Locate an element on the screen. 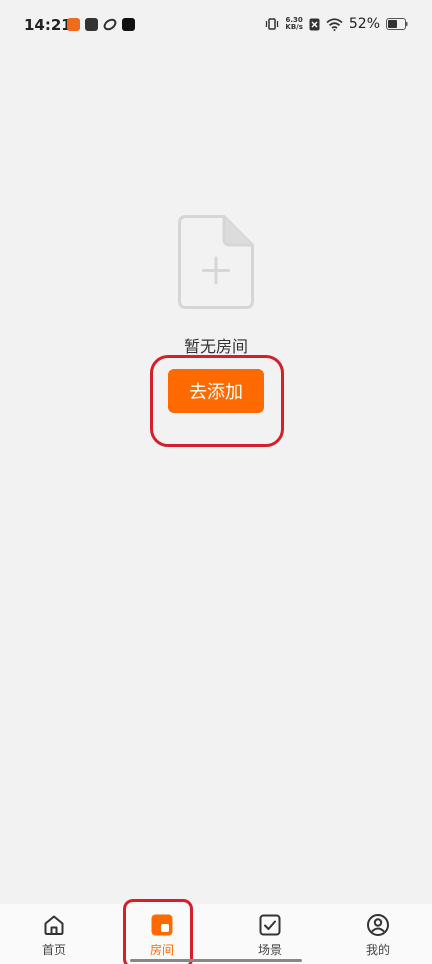 This screenshot has width=432, height=964. scene-check-icon is located at coordinates (270, 925).